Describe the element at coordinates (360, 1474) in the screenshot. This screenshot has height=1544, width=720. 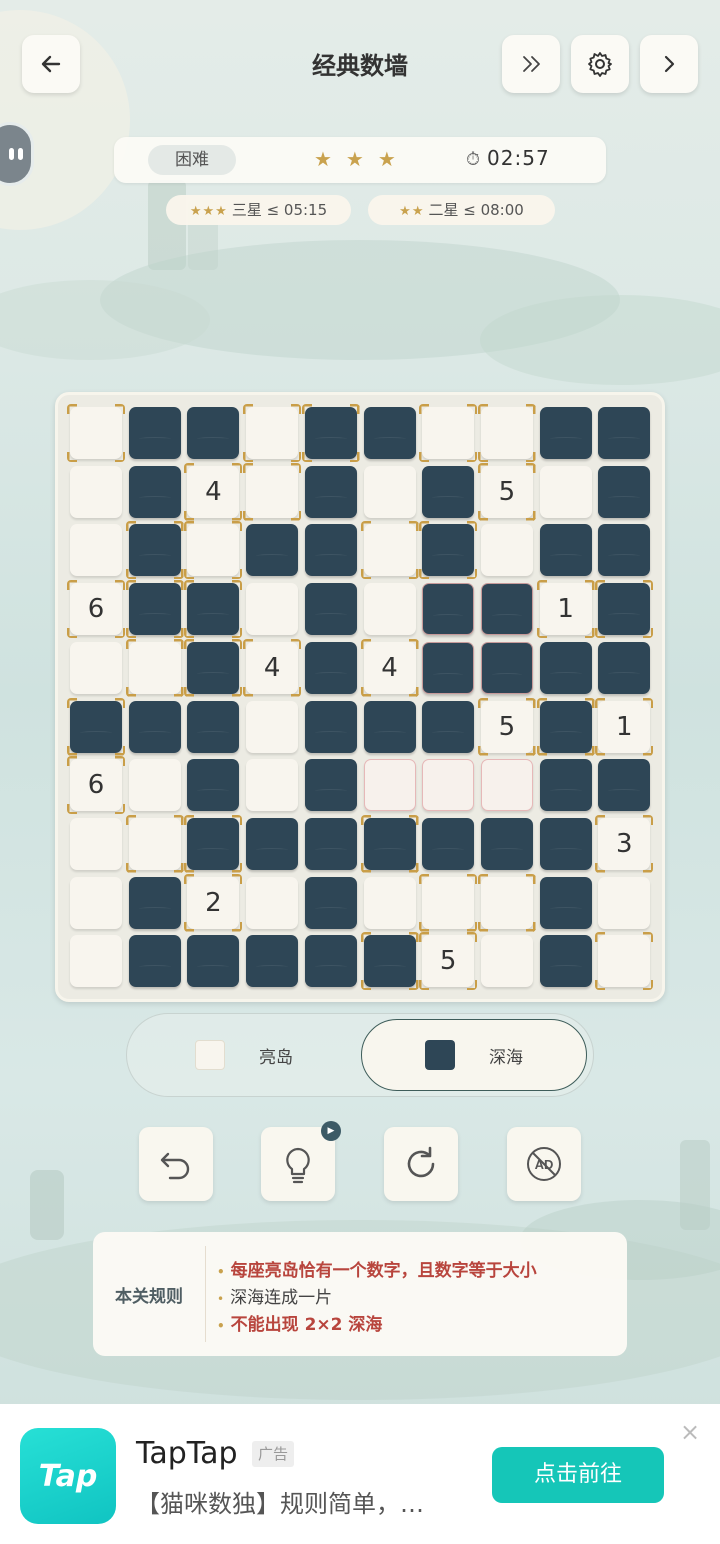
I see `ad-banner: Tap TapTap 广告 【猫咪数独】规则简单，… 点击前往 ×` at that location.